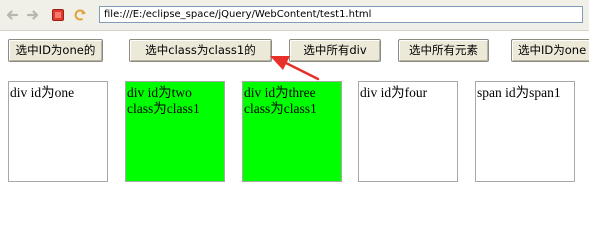 The image size is (589, 240). Describe the element at coordinates (159, 92) in the screenshot. I see `box-label: div id为two` at that location.